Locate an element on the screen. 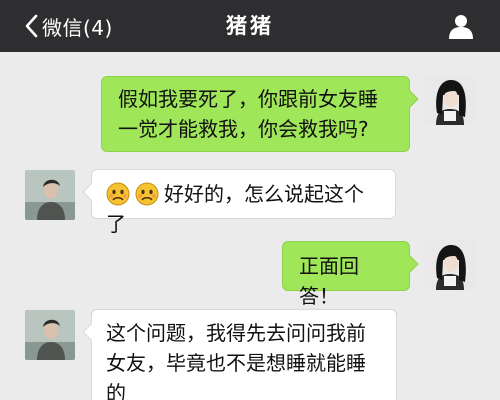 The width and height of the screenshot is (500, 400). back-button: 微信(4) is located at coordinates (56, 26).